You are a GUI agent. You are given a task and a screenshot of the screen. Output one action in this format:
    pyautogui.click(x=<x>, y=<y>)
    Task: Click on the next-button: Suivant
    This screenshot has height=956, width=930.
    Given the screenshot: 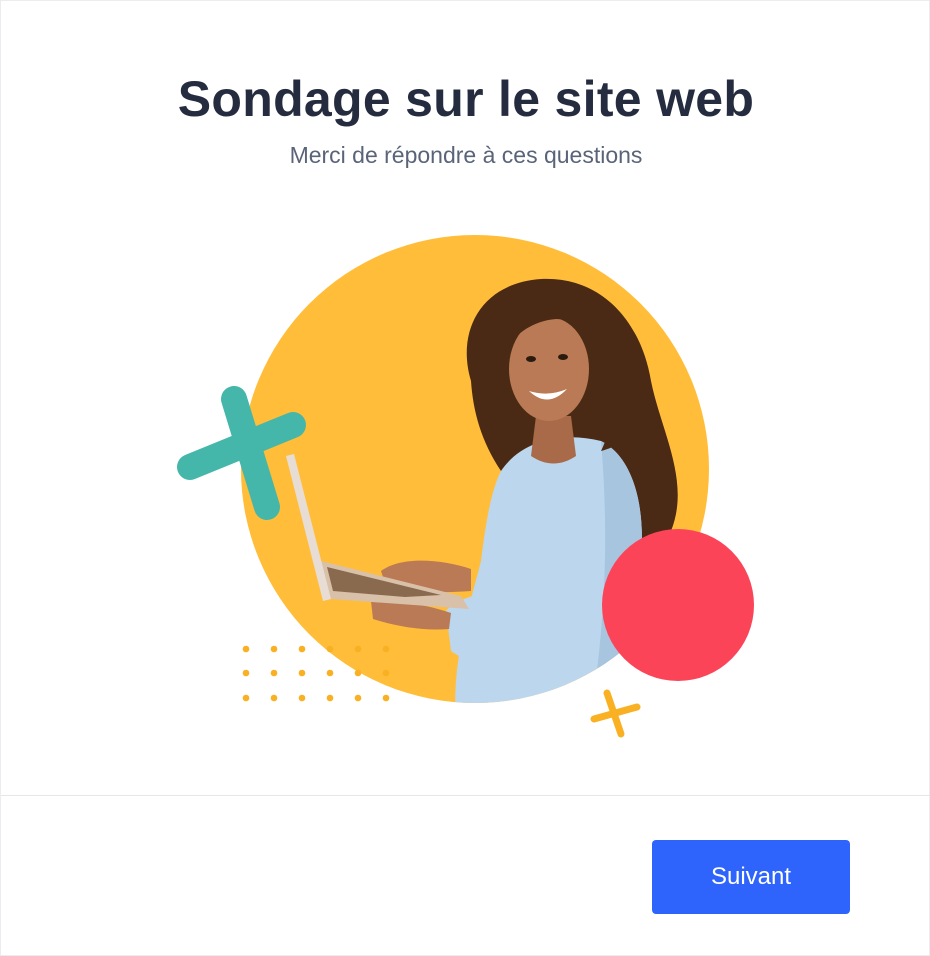 What is the action you would take?
    pyautogui.click(x=751, y=877)
    